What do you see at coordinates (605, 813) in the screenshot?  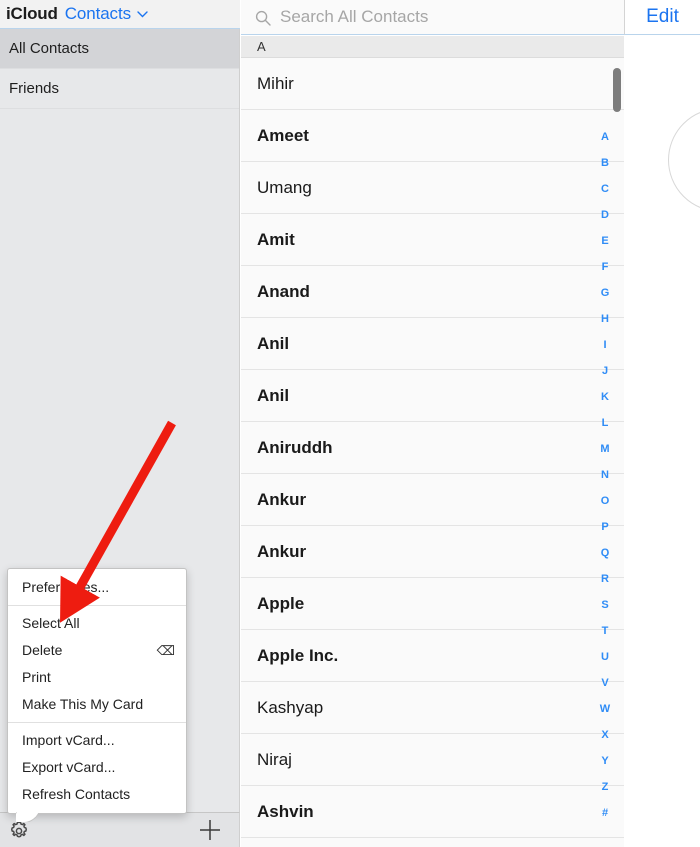 I see `alpha-index-letter: #` at bounding box center [605, 813].